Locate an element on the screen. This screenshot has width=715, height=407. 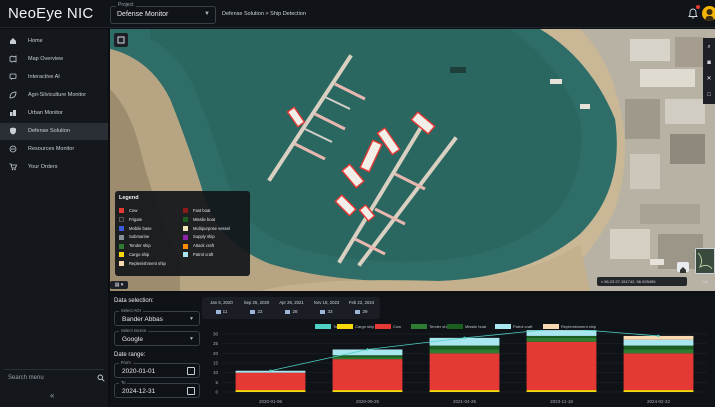
chart-legend-item: Missile boat is located at coordinates (467, 327).